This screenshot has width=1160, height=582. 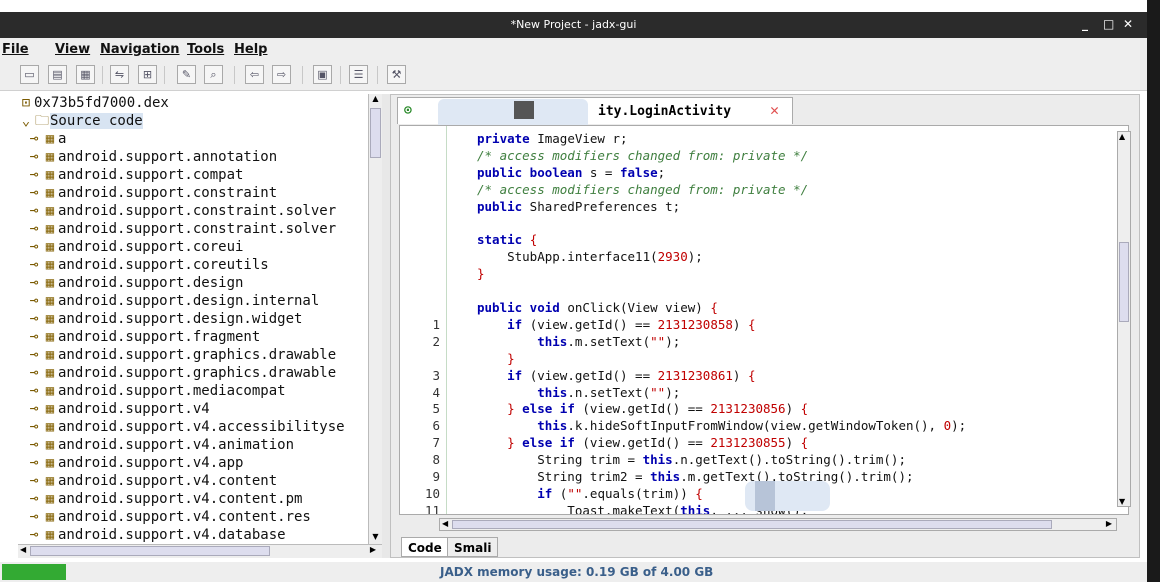 What do you see at coordinates (173, 301) in the screenshot?
I see `tree-package-item: ⊸ ▦ android.support.design.internal` at bounding box center [173, 301].